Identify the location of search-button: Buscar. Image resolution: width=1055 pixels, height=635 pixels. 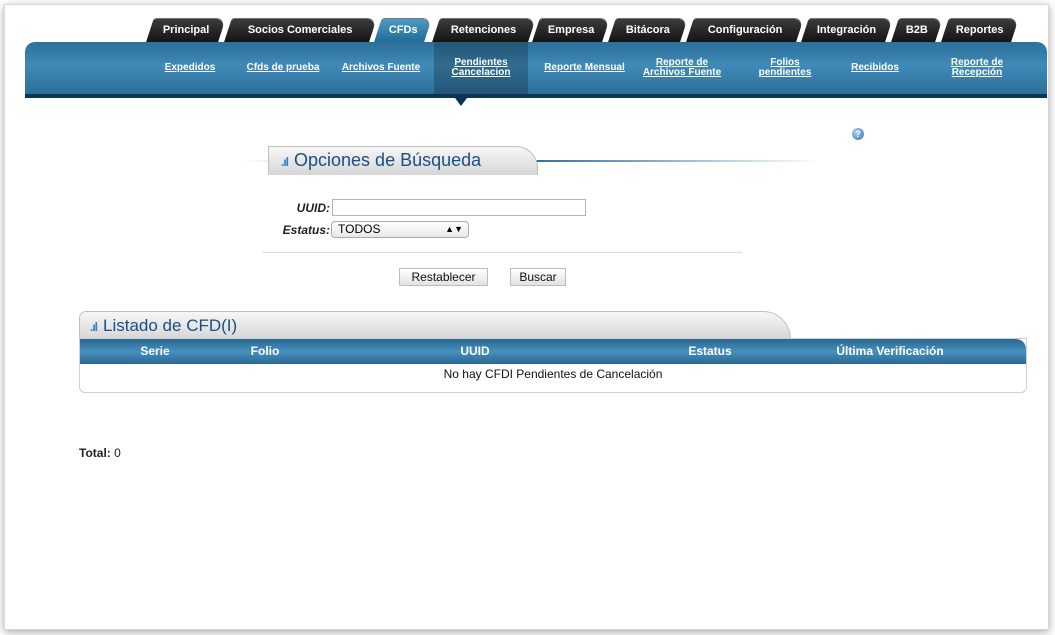
(538, 277).